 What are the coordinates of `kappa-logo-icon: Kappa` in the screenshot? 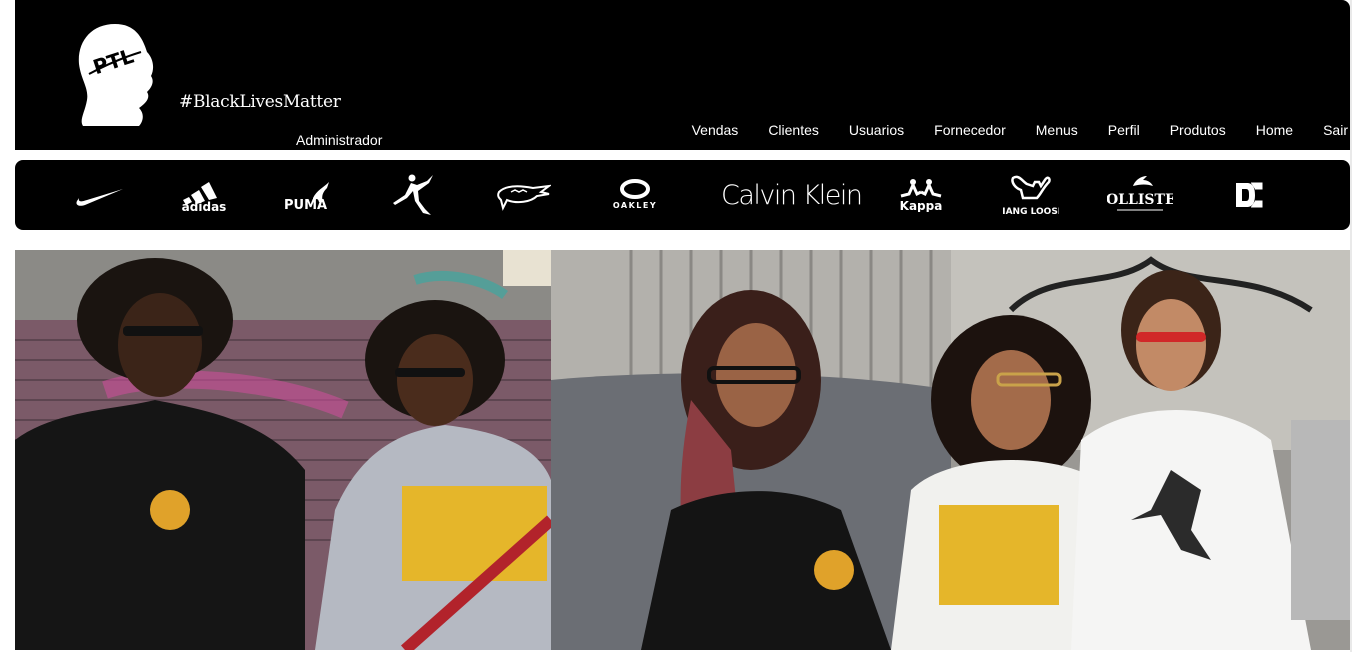 It's located at (921, 194).